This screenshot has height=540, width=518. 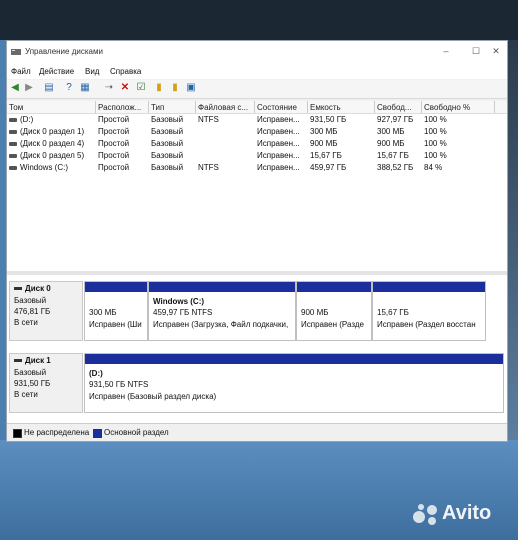 What do you see at coordinates (496, 51) in the screenshot?
I see `close-button: ✕` at bounding box center [496, 51].